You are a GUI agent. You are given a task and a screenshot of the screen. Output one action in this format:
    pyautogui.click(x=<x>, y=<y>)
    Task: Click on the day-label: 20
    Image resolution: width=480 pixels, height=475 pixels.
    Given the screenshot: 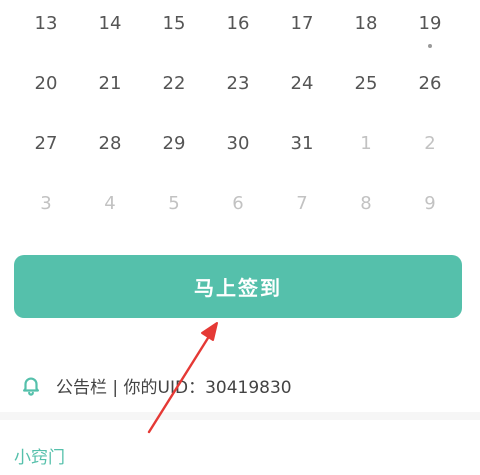 What is the action you would take?
    pyautogui.click(x=46, y=83)
    